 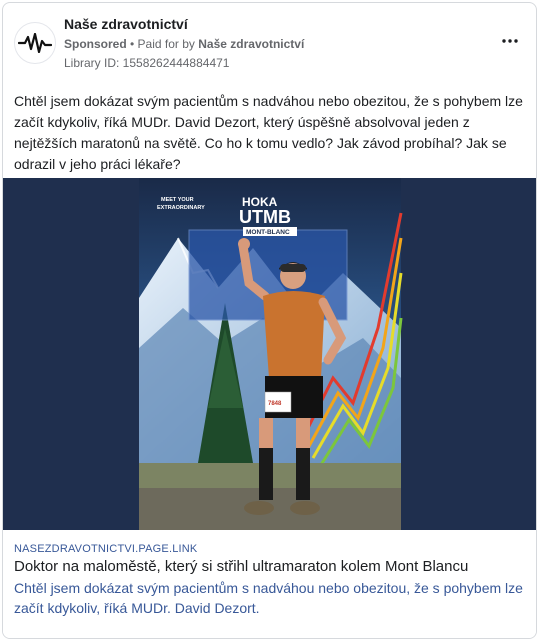 I want to click on paid-for-prefix: • Paid for by, so click(x=162, y=44).